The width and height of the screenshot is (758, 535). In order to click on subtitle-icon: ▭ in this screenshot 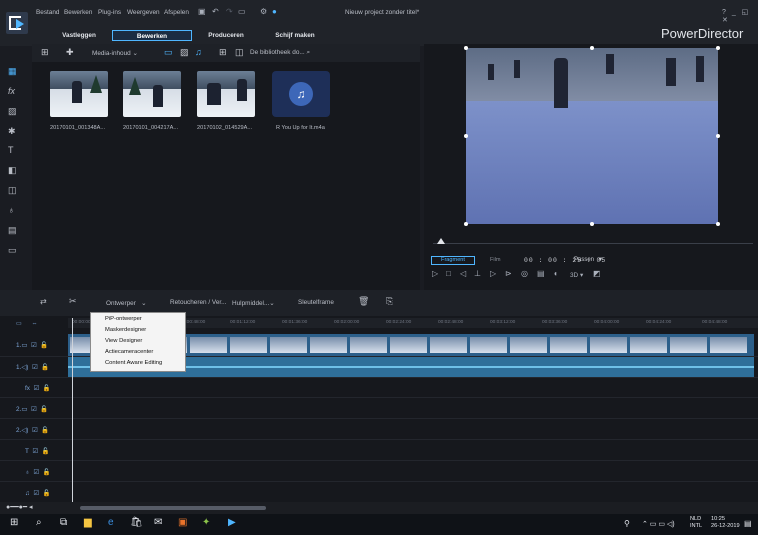, I will do `click(12, 250)`.